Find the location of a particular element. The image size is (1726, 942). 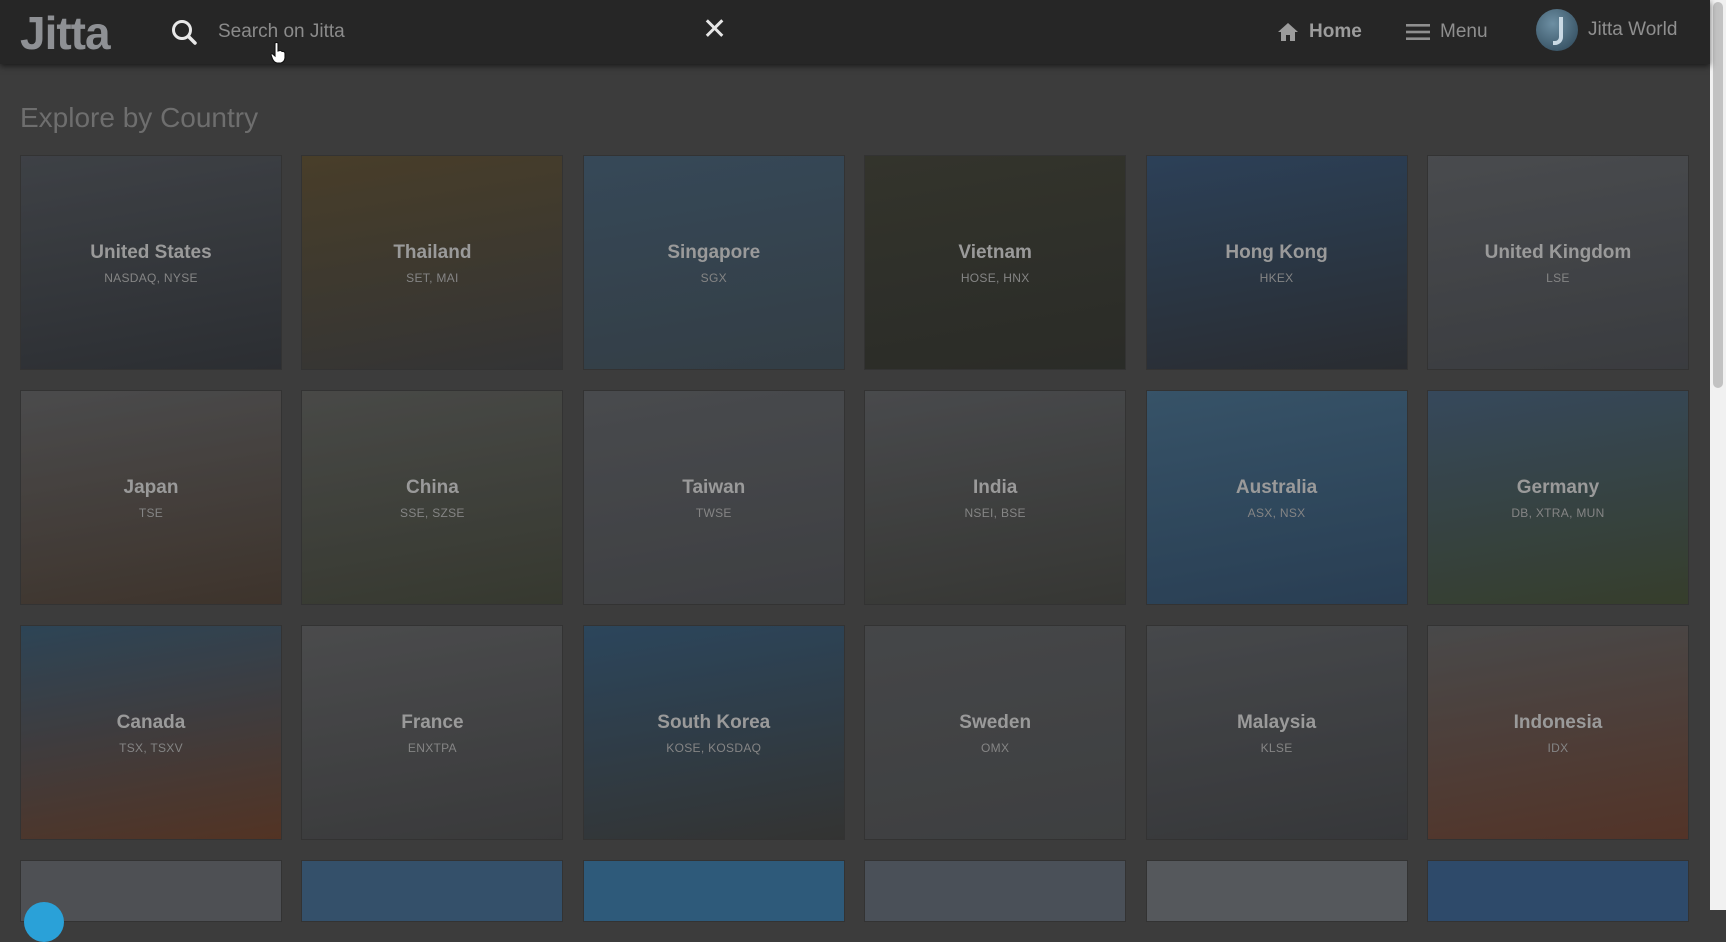

country-exchanges: DB, XTRA, MUN is located at coordinates (1558, 513).